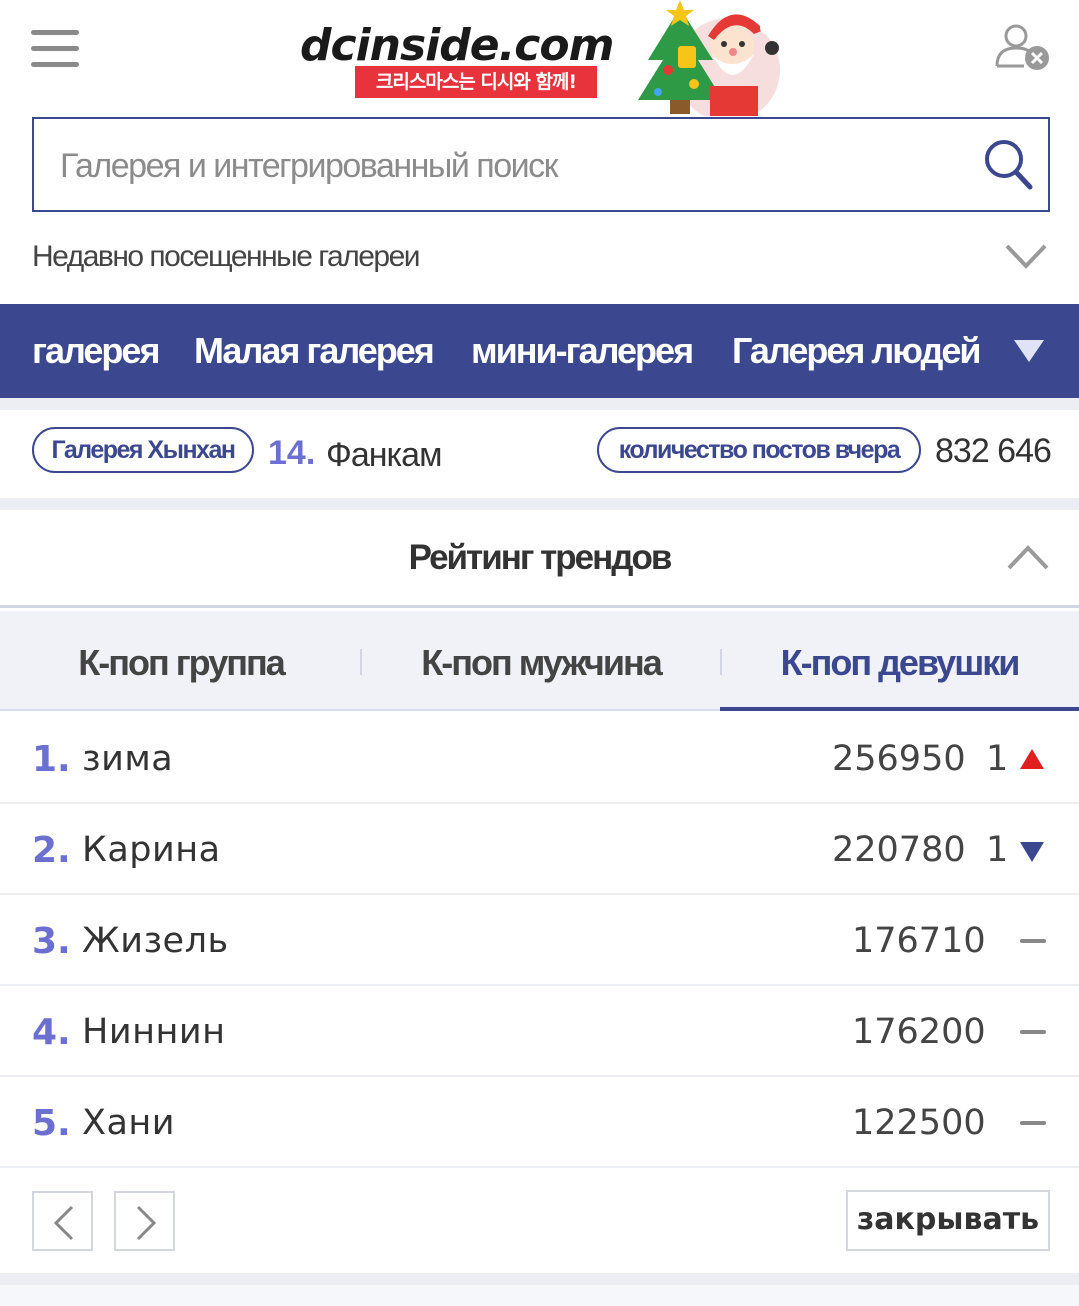 This screenshot has width=1079, height=1306. What do you see at coordinates (539, 1031) in the screenshot?
I see `list-item: 4. Ниннин 176200` at bounding box center [539, 1031].